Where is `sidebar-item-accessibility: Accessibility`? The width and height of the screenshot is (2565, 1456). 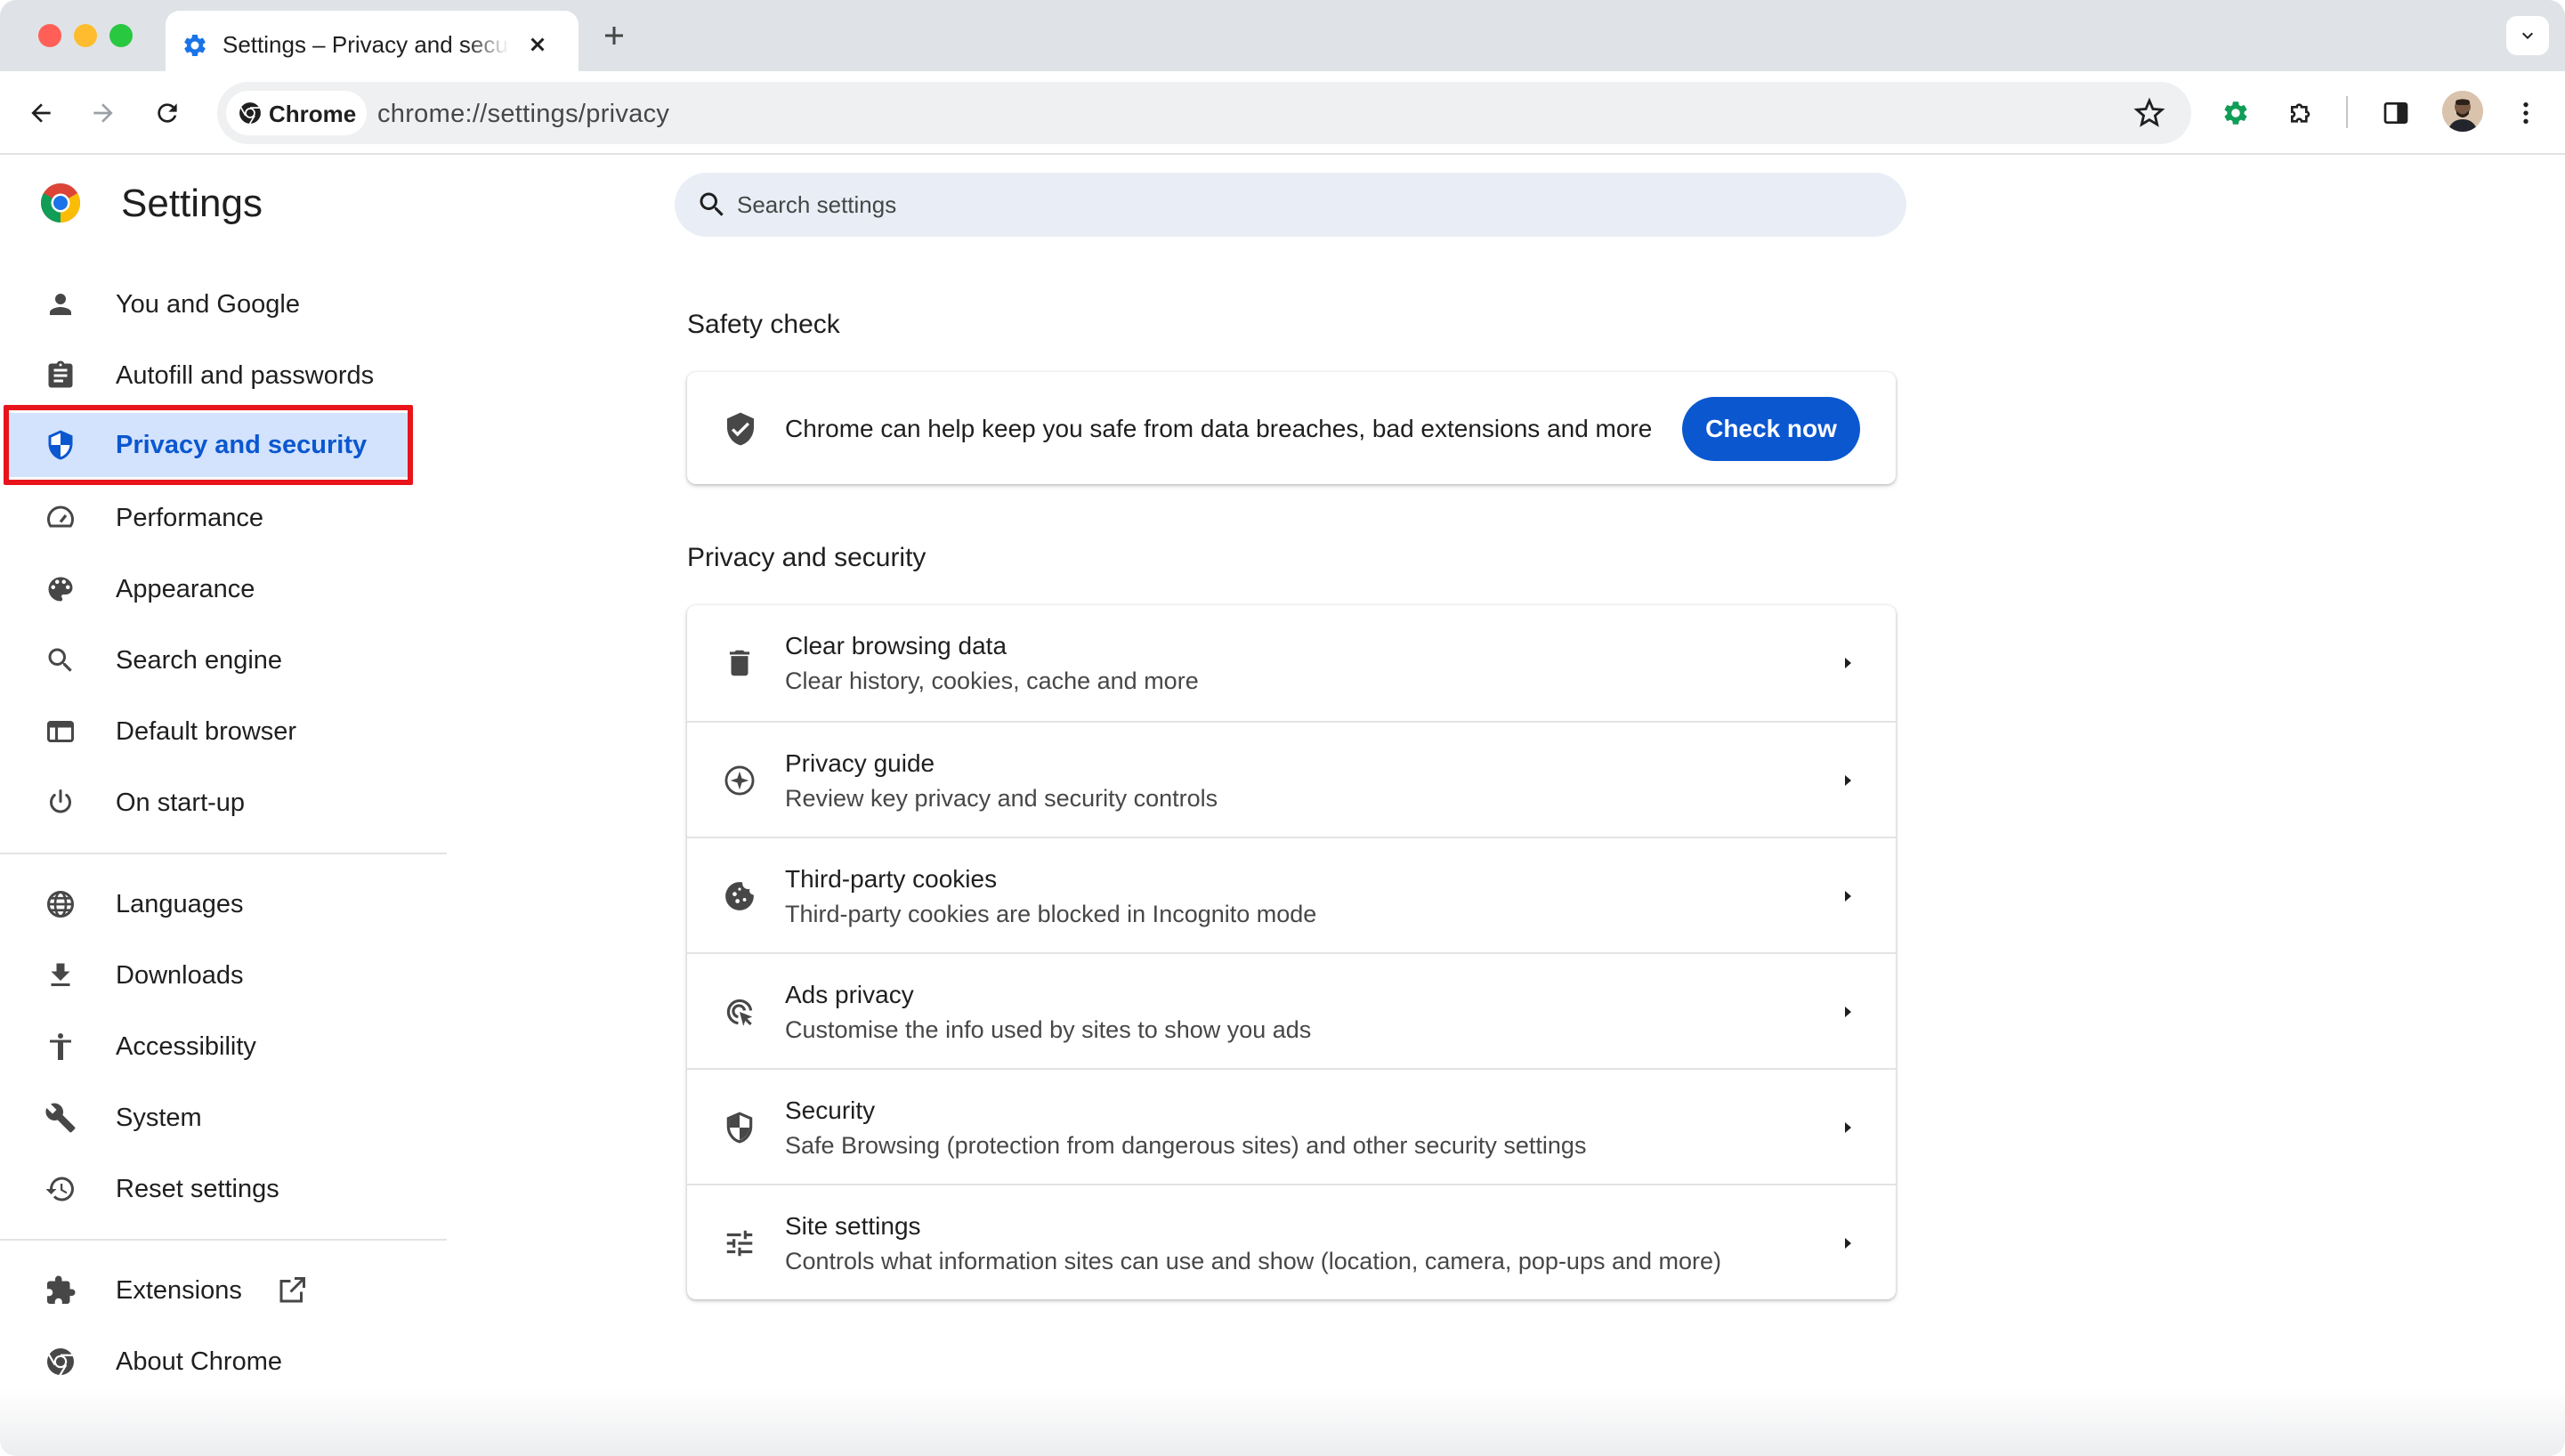
sidebar-item-accessibility: Accessibility is located at coordinates (204, 1047).